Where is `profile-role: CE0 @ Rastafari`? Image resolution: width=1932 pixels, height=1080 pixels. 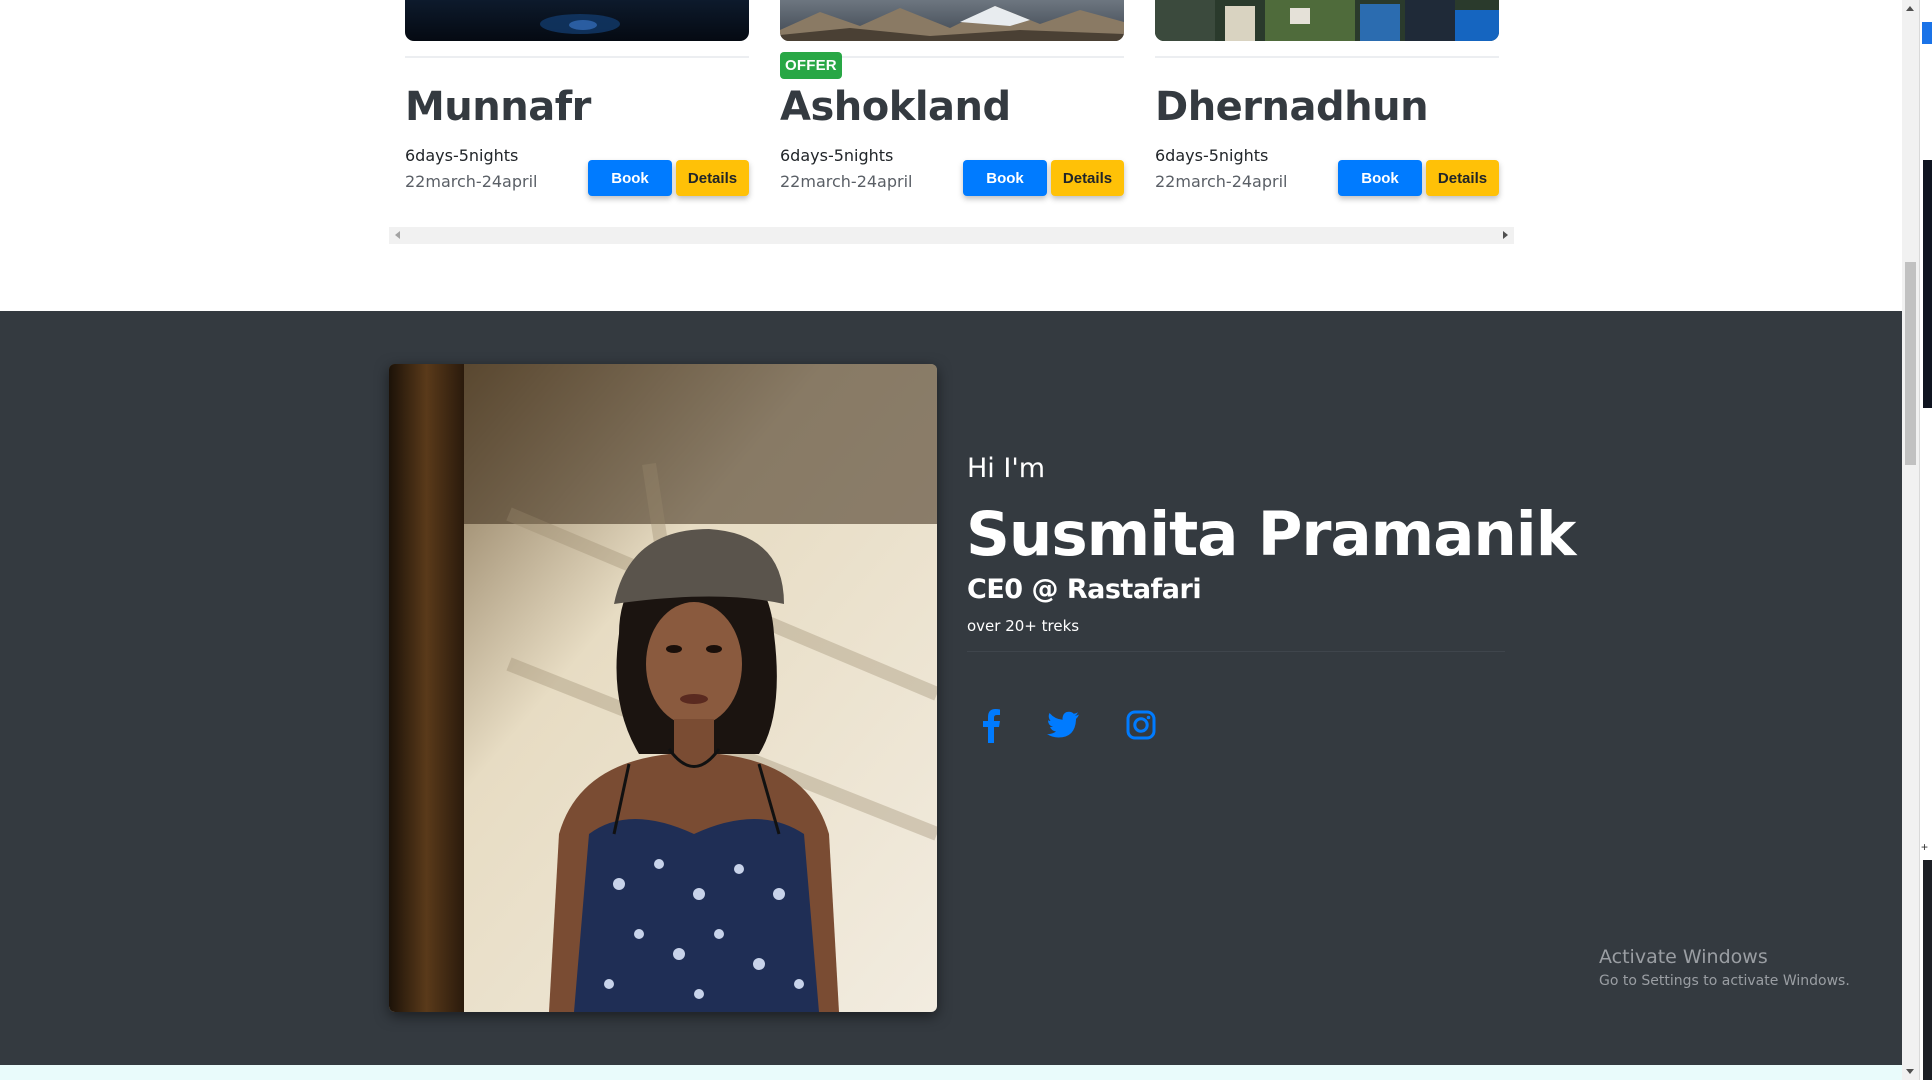
profile-role: CE0 @ Rastafari is located at coordinates (1084, 589).